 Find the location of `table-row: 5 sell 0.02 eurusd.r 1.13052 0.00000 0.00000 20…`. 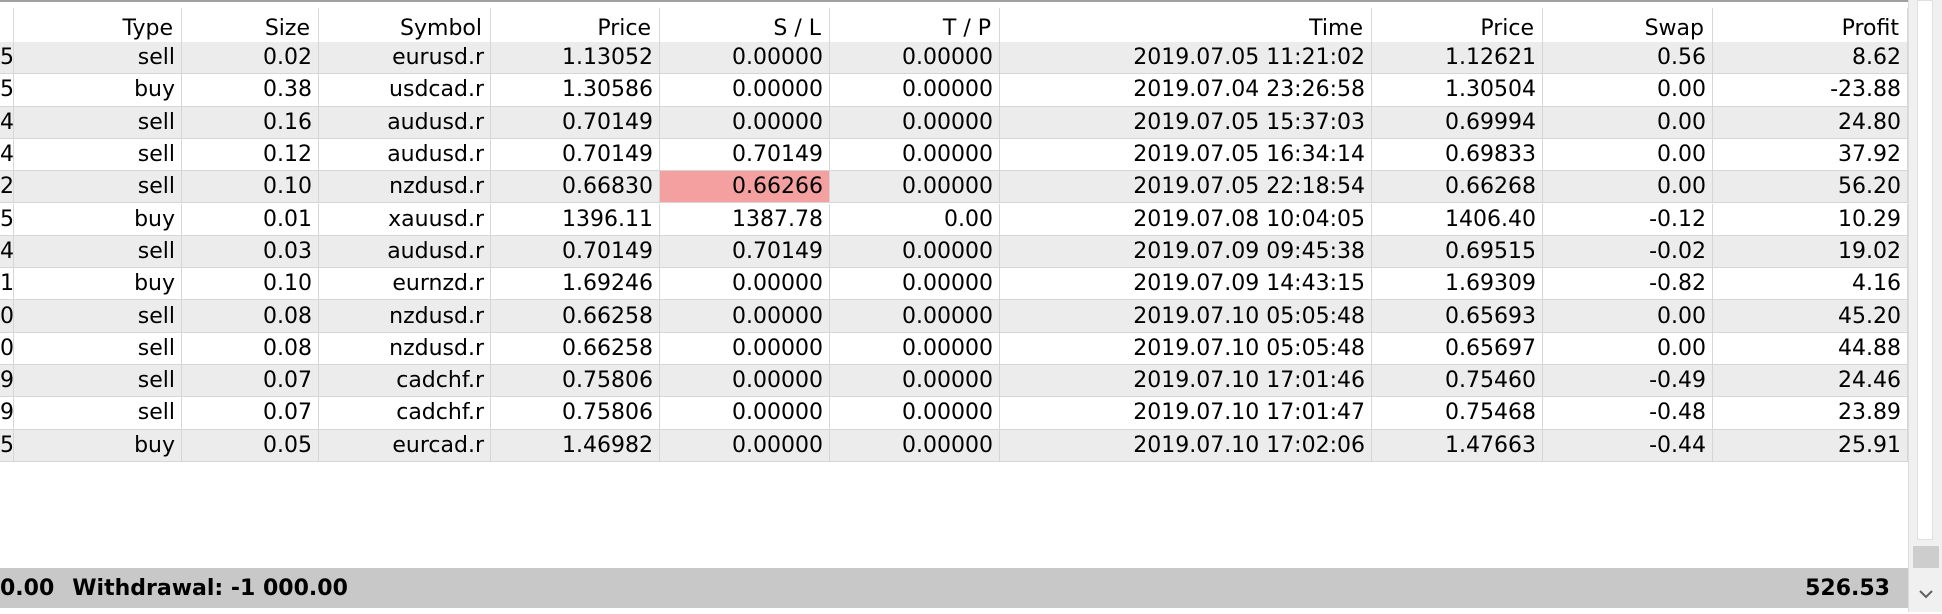

table-row: 5 sell 0.02 eurusd.r 1.13052 0.00000 0.00000 20… is located at coordinates (954, 58).